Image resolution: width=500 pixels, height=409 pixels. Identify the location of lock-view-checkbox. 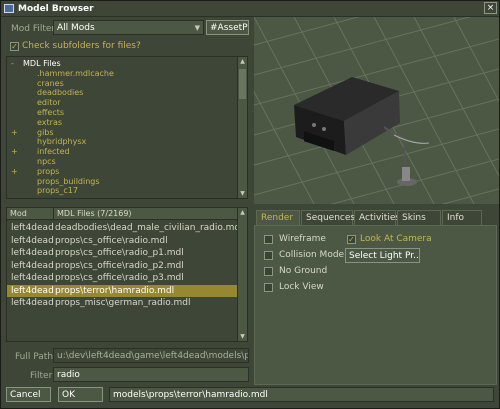
(268, 287).